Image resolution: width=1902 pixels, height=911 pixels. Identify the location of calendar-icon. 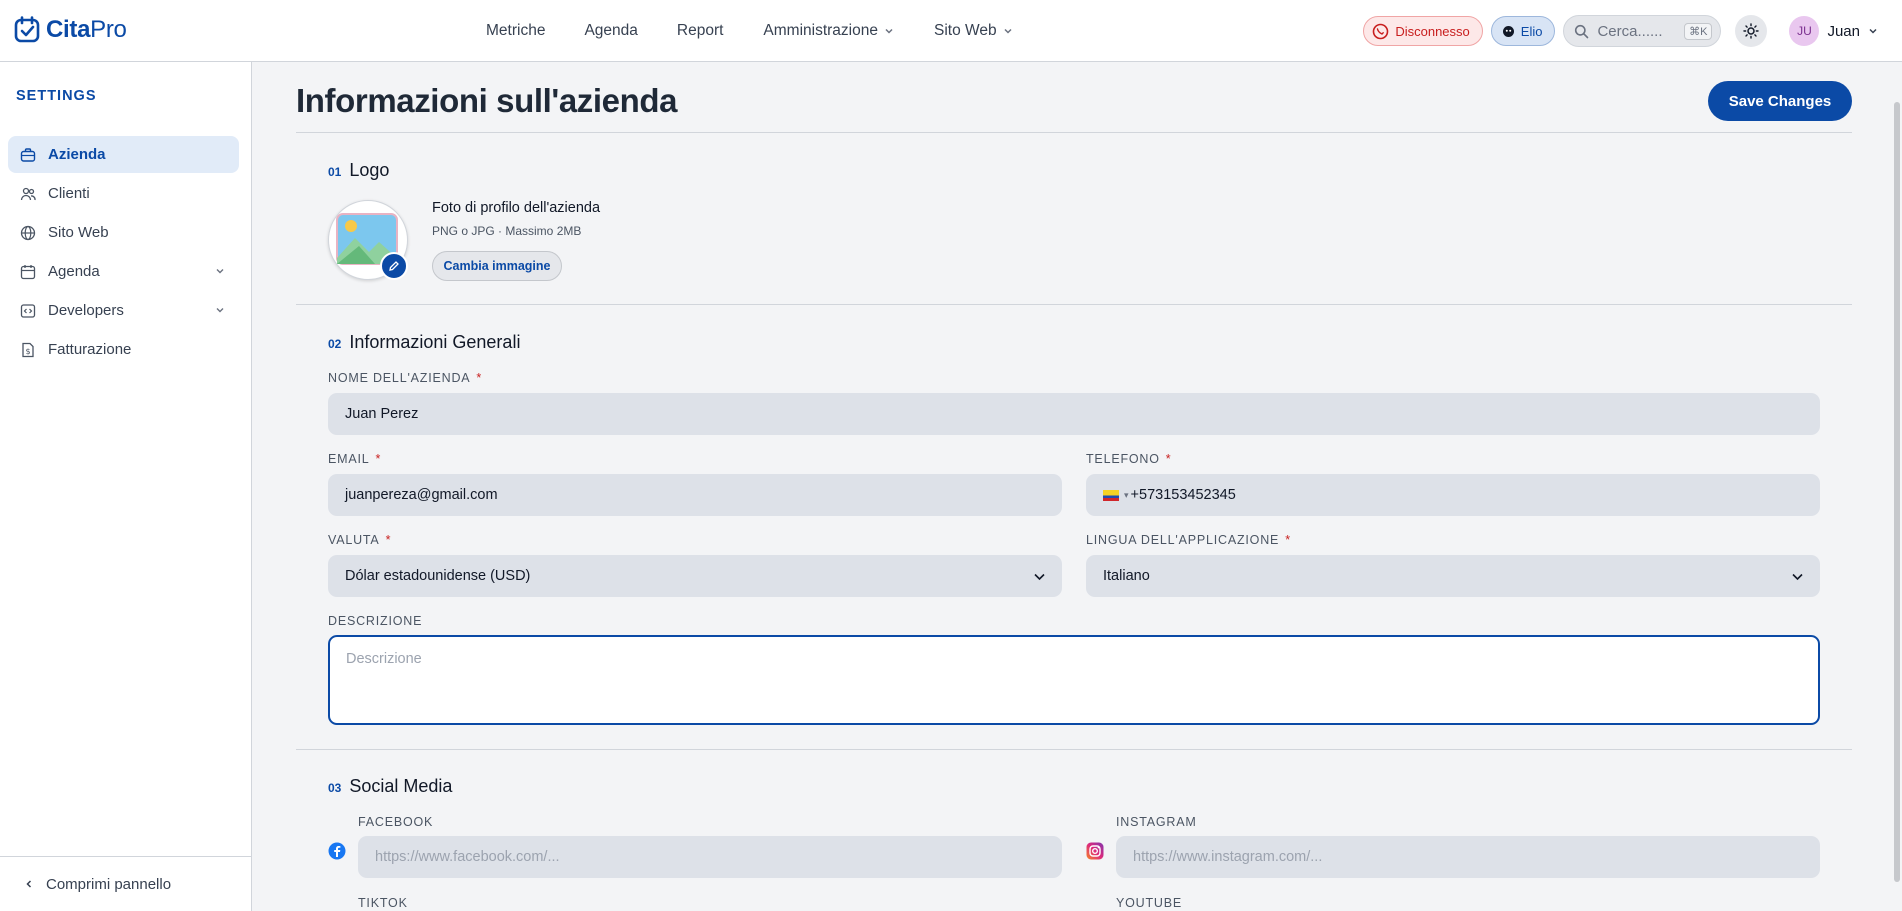
(28, 271).